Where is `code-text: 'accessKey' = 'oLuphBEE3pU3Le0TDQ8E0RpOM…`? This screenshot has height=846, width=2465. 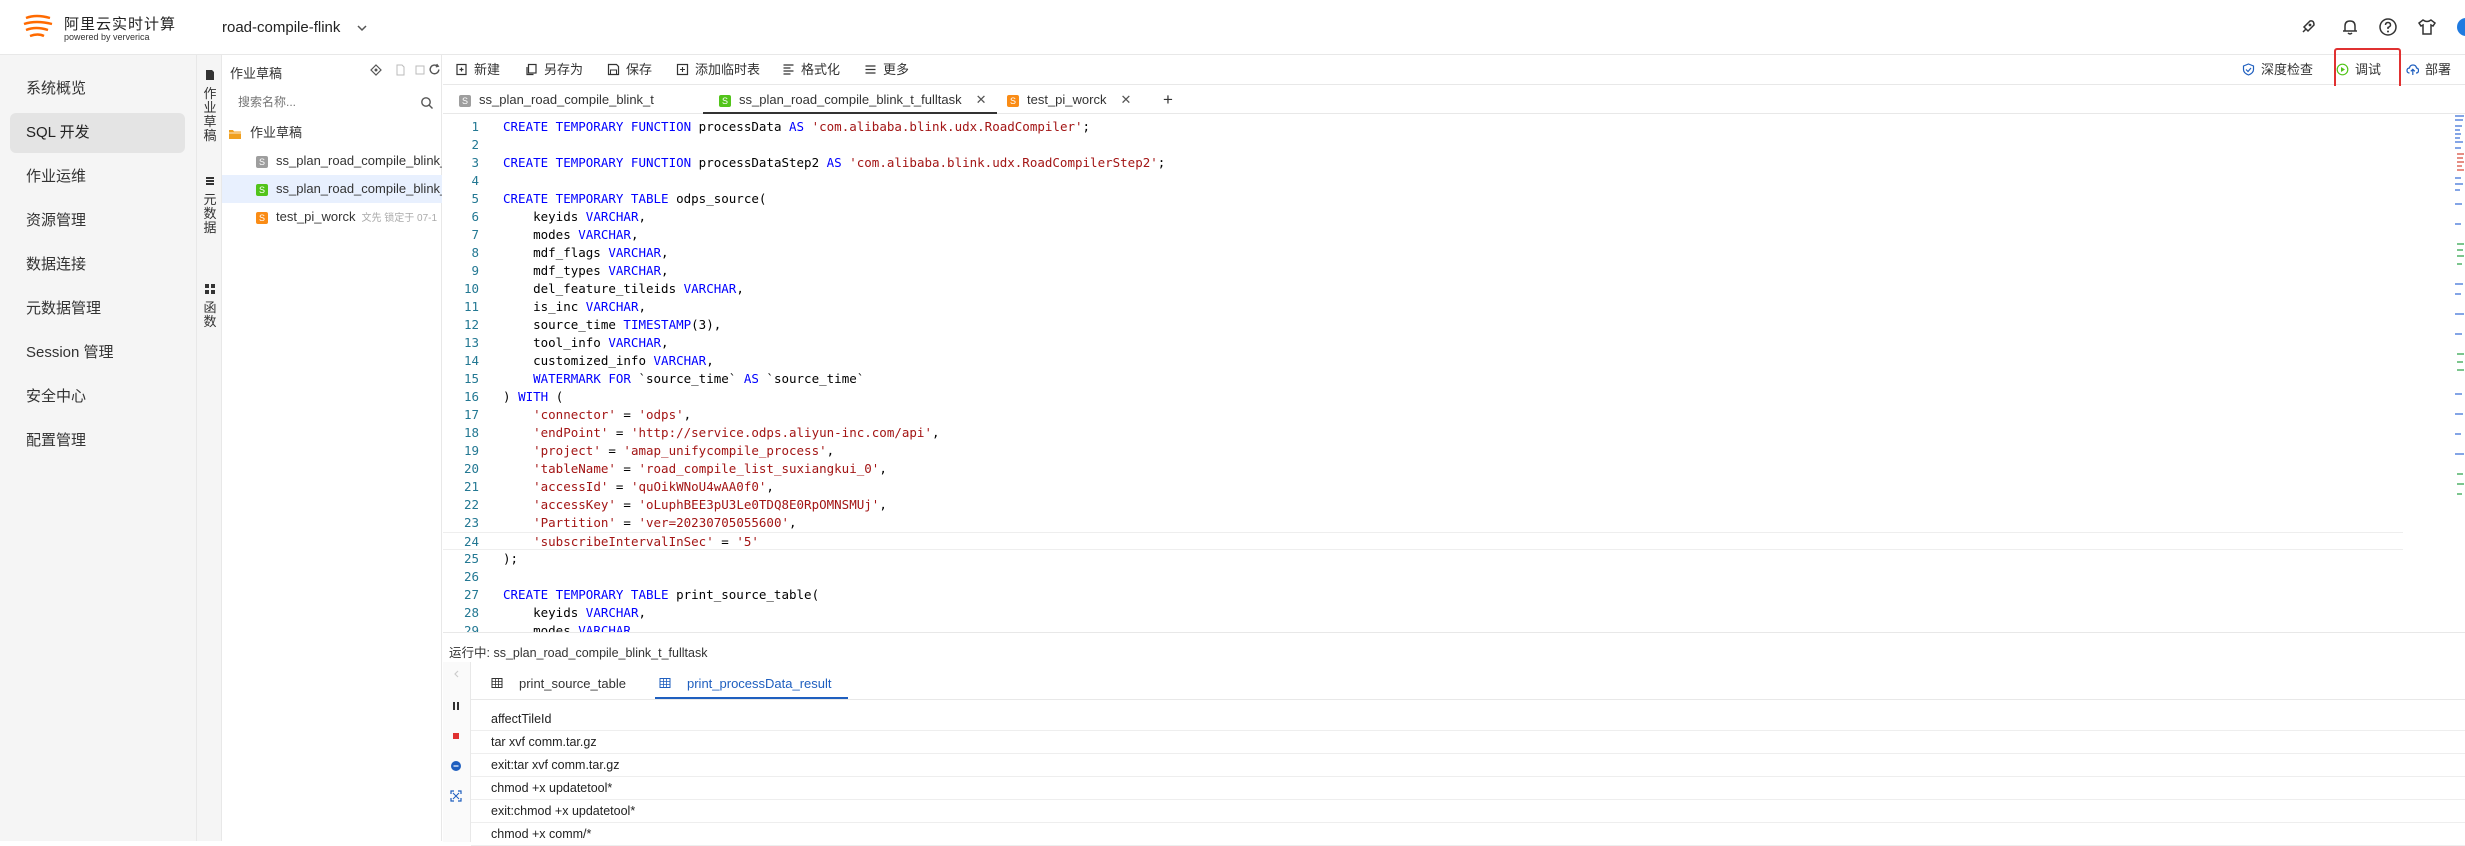
code-text: 'accessKey' = 'oLuphBEE3pU3Le0TDQ8E0RpOM… is located at coordinates (710, 504).